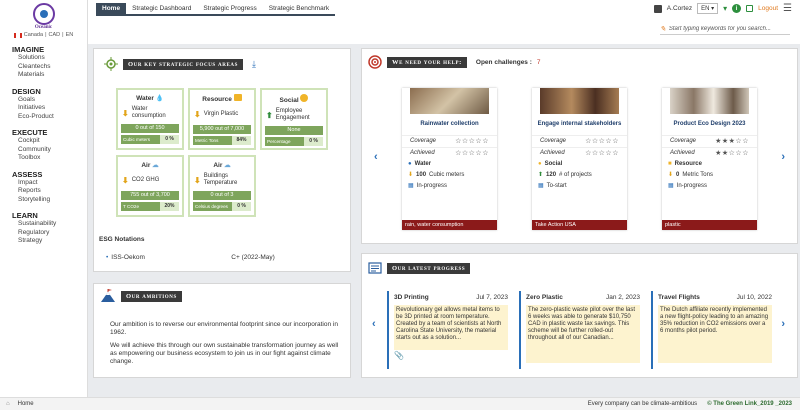 Image resolution: width=800 pixels, height=410 pixels. What do you see at coordinates (122, 239) in the screenshot?
I see `esg-title: ESG Notations` at bounding box center [122, 239].